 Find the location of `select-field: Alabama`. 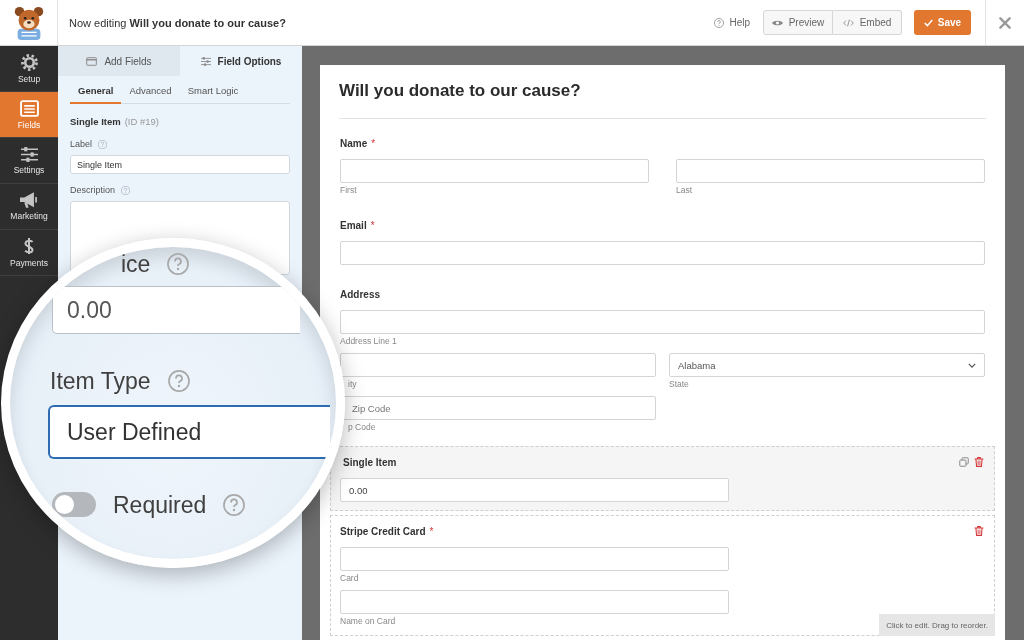

select-field: Alabama is located at coordinates (827, 365).